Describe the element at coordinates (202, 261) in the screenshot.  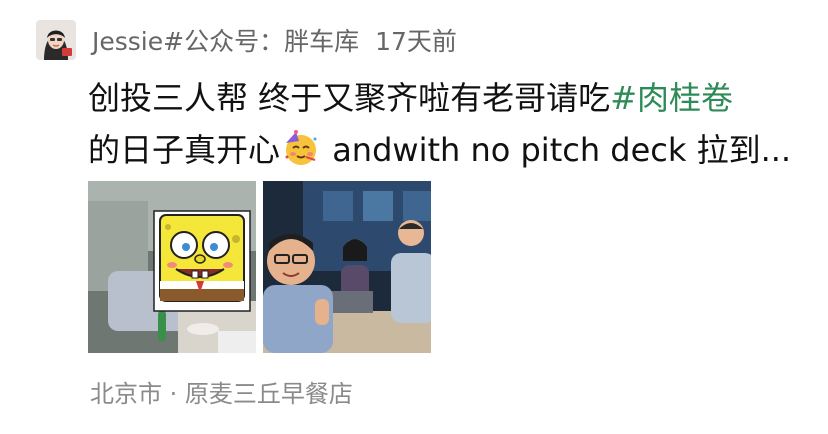
I see `spongebob-sticker-icon` at that location.